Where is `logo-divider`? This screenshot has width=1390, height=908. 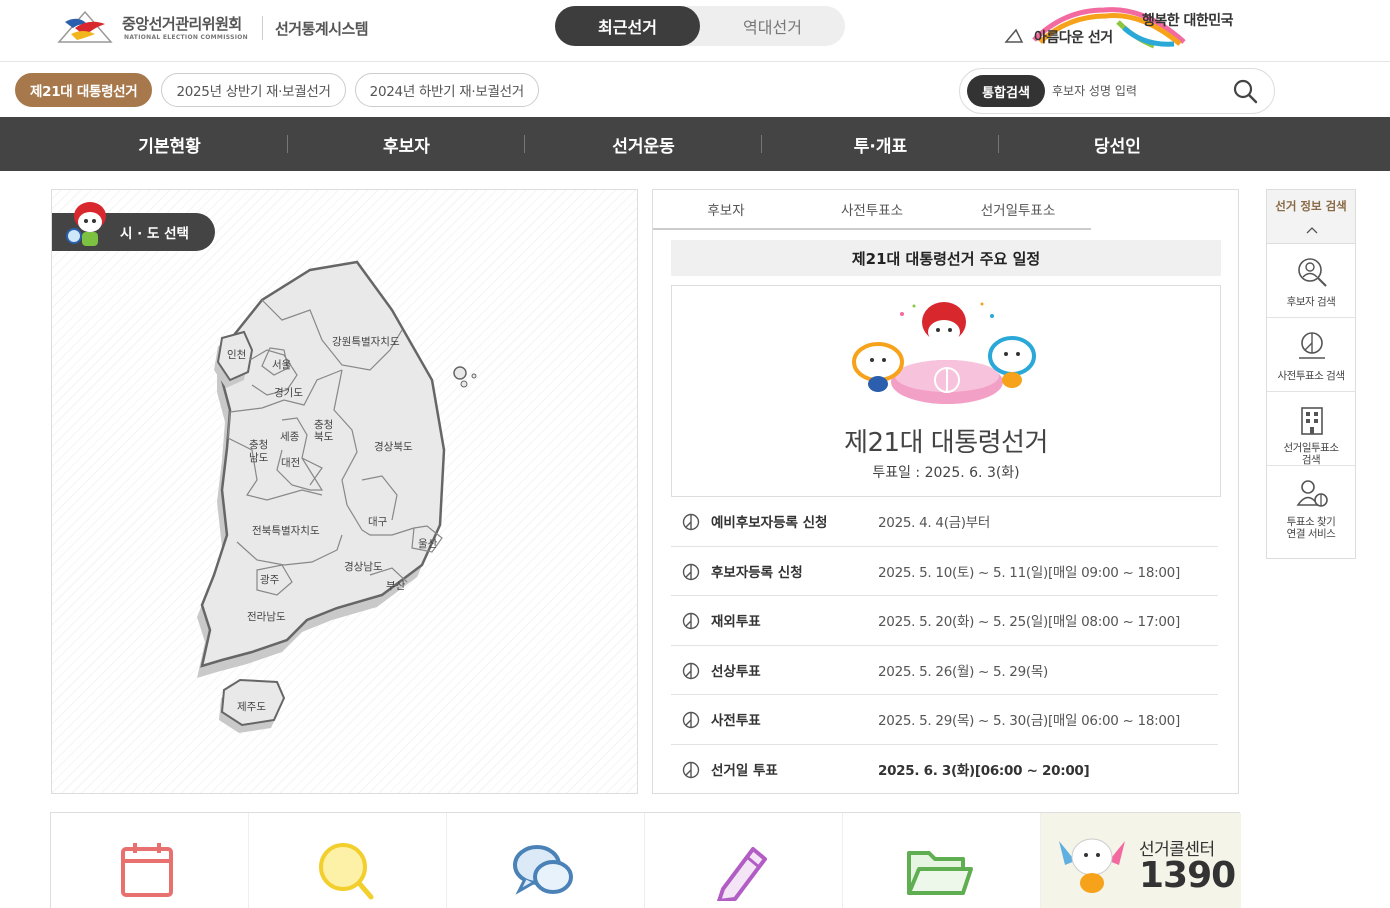
logo-divider is located at coordinates (262, 28).